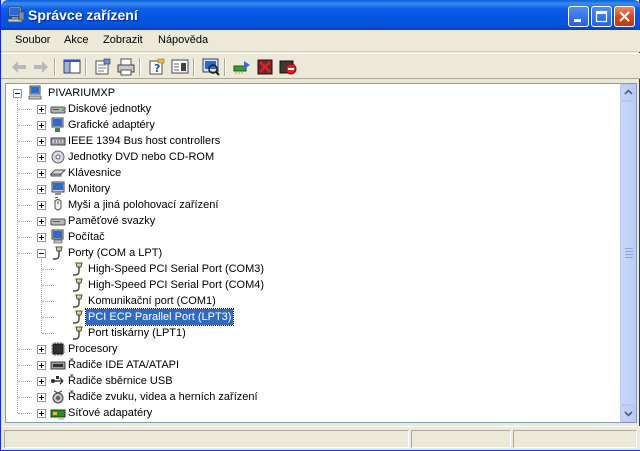  What do you see at coordinates (211, 67) in the screenshot?
I see `scan-hardware-icon` at bounding box center [211, 67].